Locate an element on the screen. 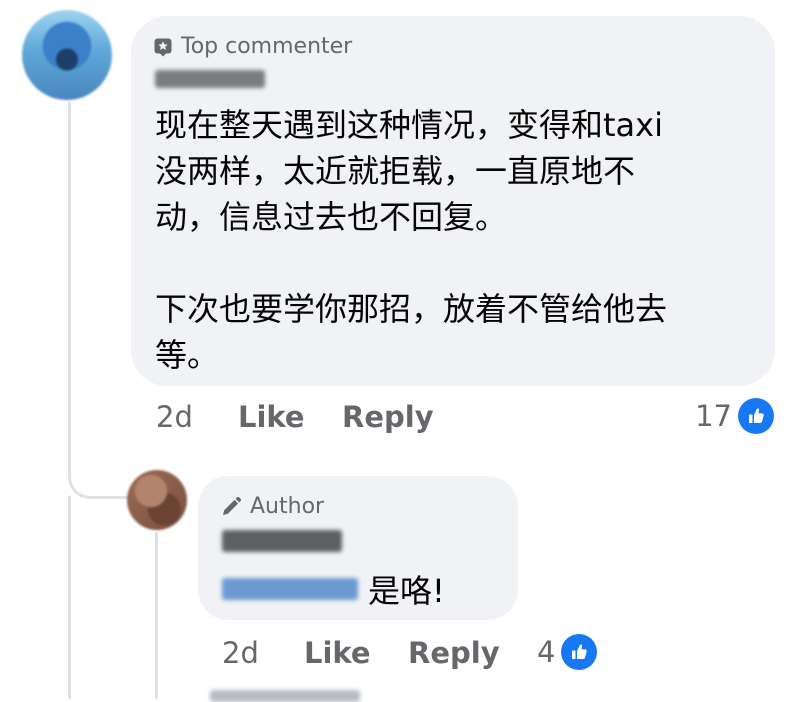  reply-like-button: Like is located at coordinates (356, 653).